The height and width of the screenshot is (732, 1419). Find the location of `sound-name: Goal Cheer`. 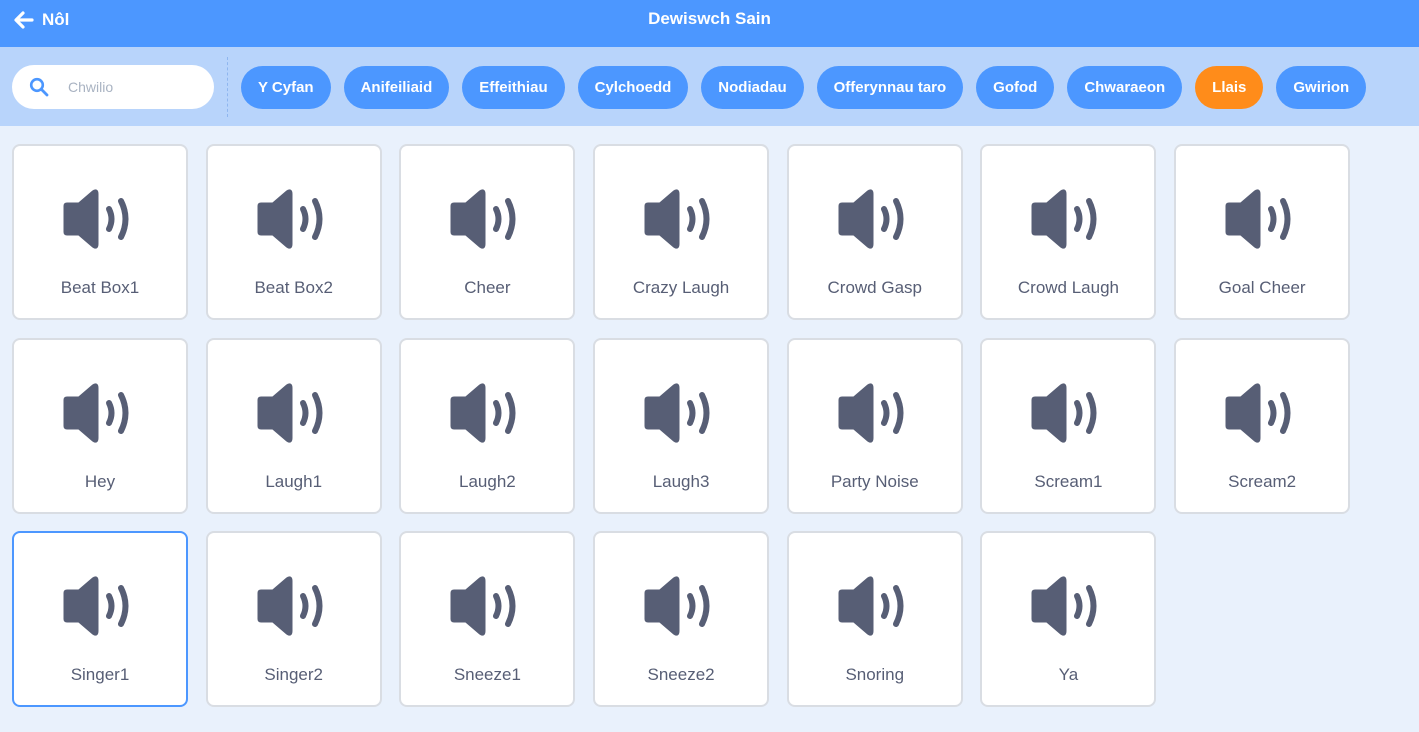

sound-name: Goal Cheer is located at coordinates (1262, 287).